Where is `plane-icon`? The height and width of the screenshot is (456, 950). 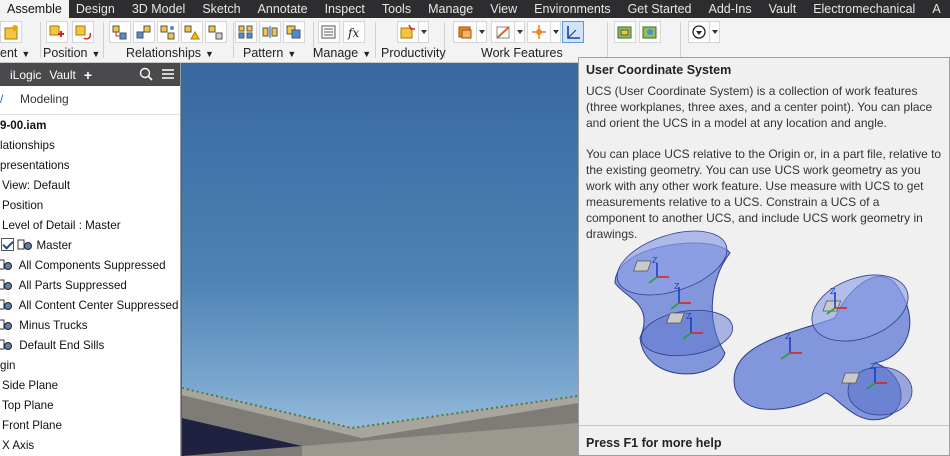 plane-icon is located at coordinates (465, 32).